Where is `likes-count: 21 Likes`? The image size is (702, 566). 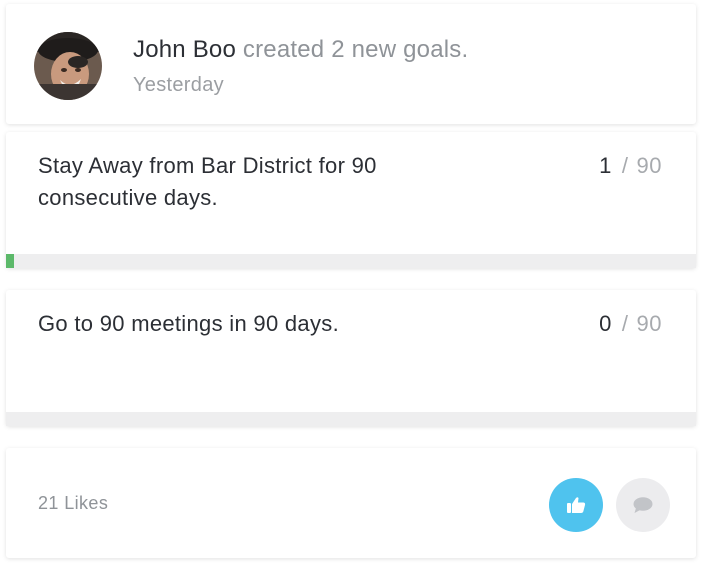
likes-count: 21 Likes is located at coordinates (73, 503).